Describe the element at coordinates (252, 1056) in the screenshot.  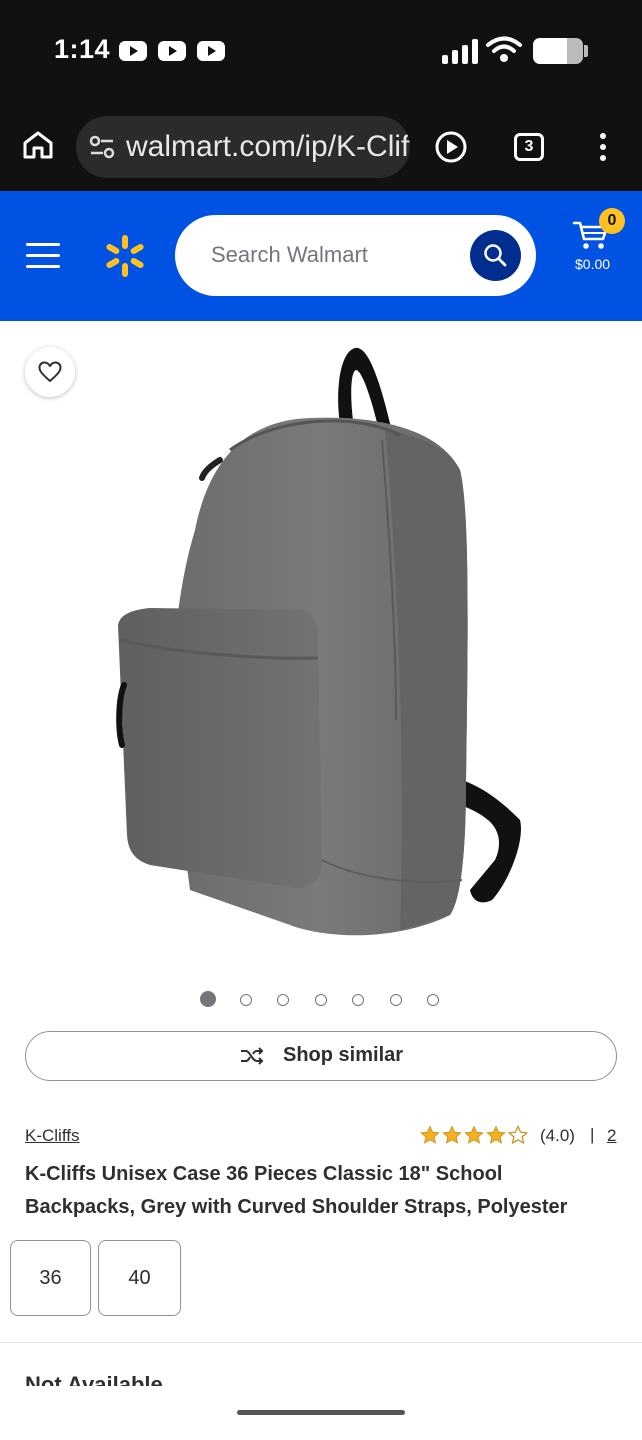
I see `shuffle-icon` at that location.